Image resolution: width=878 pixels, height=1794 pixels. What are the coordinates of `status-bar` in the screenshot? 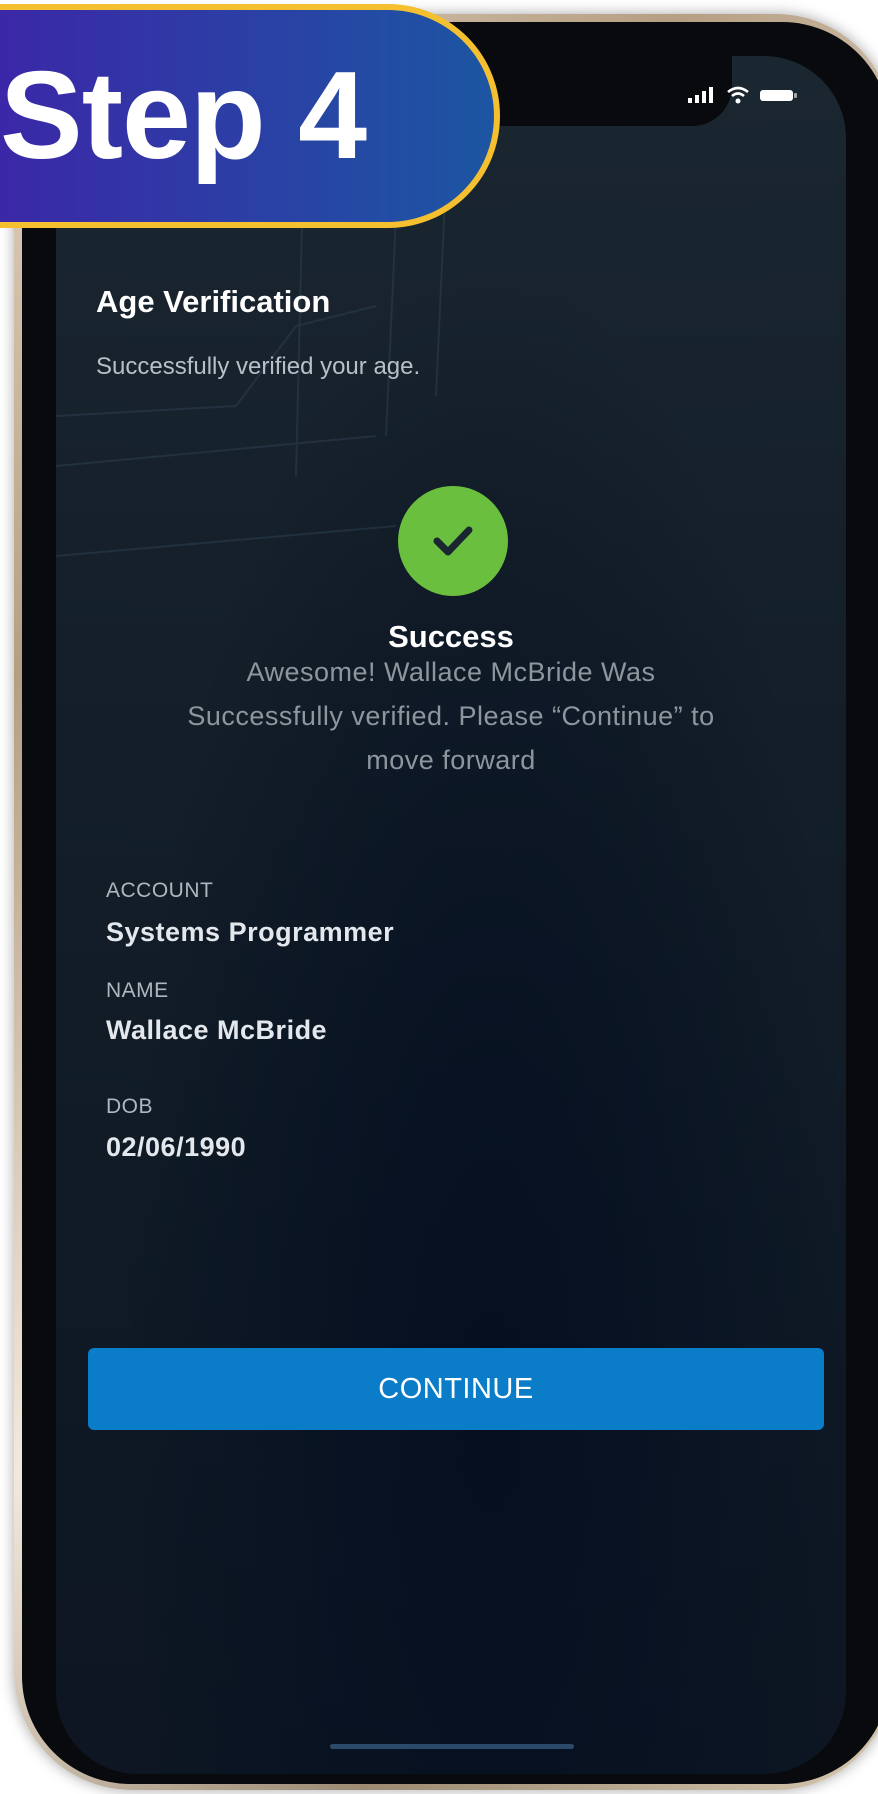 It's located at (743, 95).